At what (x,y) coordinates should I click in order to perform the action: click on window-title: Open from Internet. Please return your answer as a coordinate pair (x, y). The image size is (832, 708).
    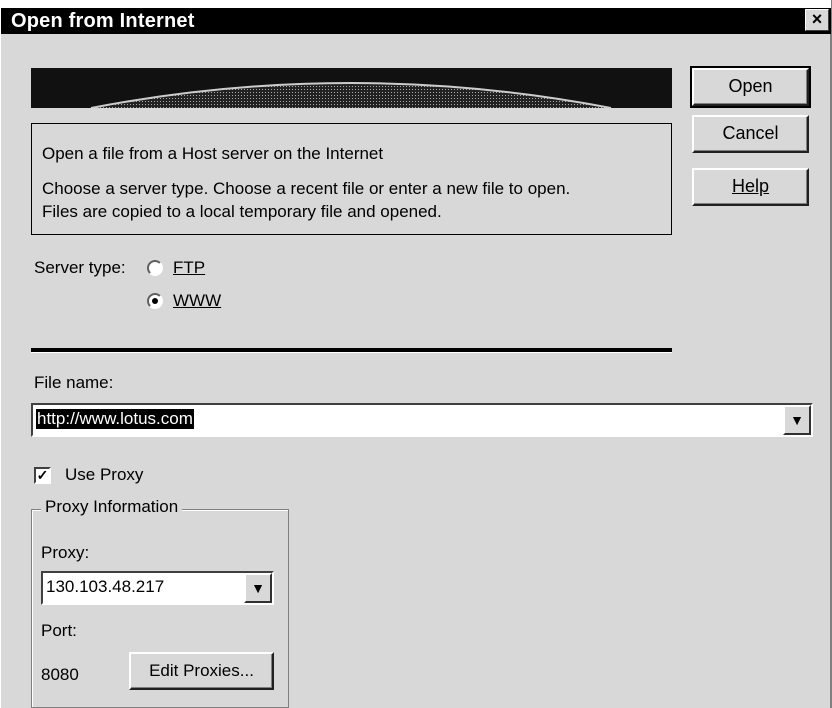
    Looking at the image, I should click on (103, 21).